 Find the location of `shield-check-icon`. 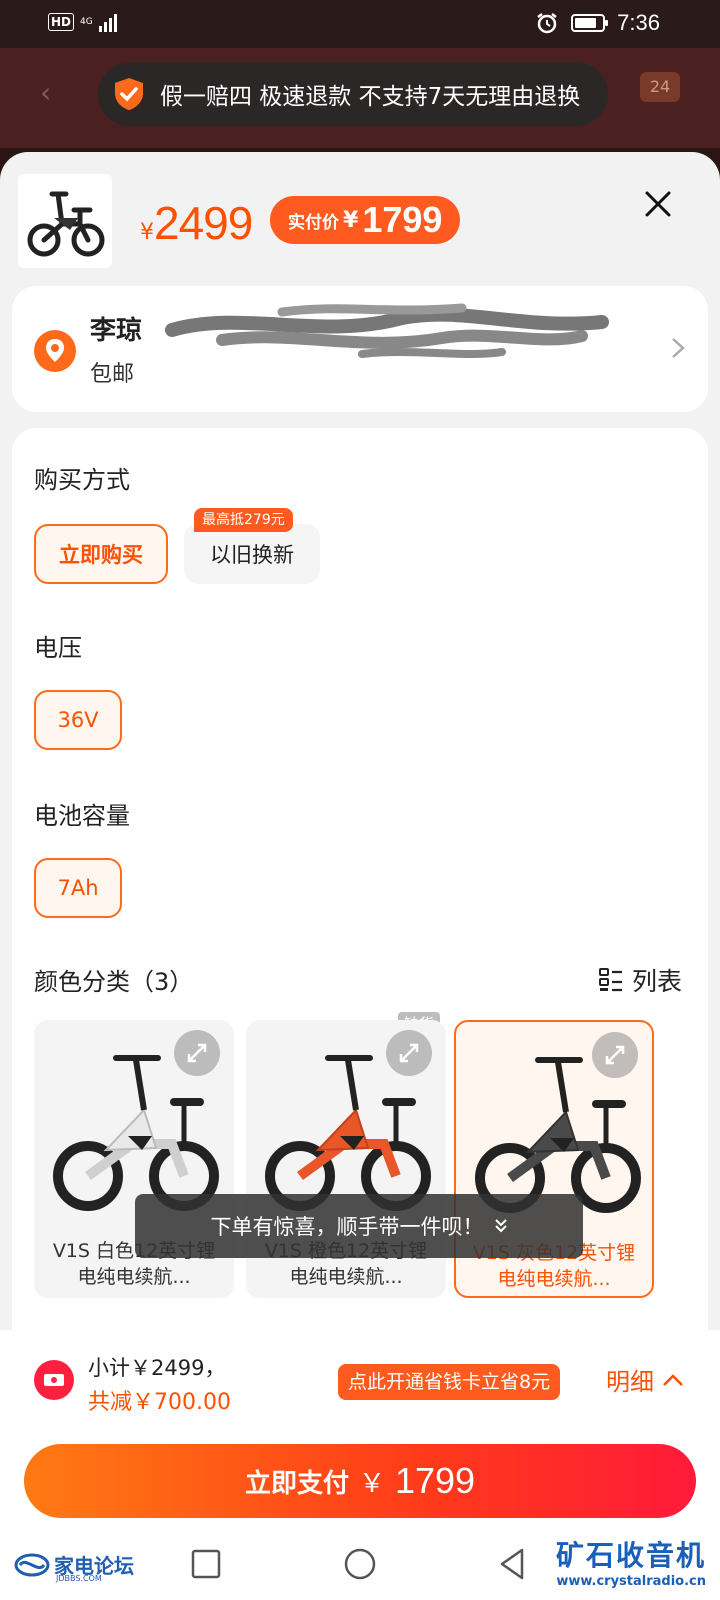

shield-check-icon is located at coordinates (129, 94).